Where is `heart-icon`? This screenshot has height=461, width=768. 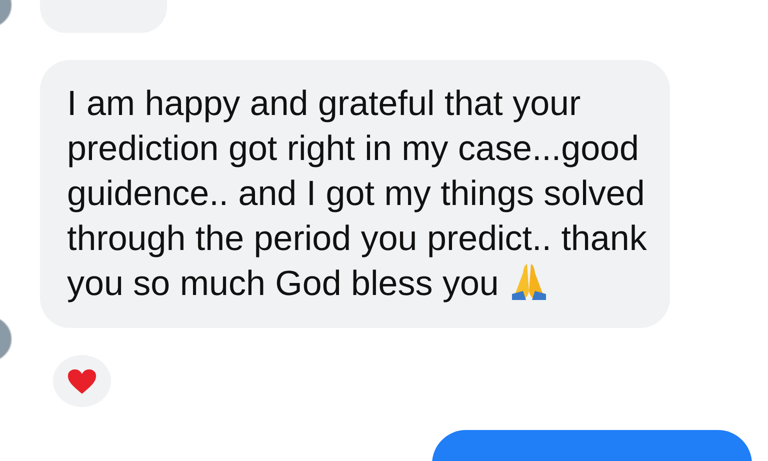 heart-icon is located at coordinates (82, 381).